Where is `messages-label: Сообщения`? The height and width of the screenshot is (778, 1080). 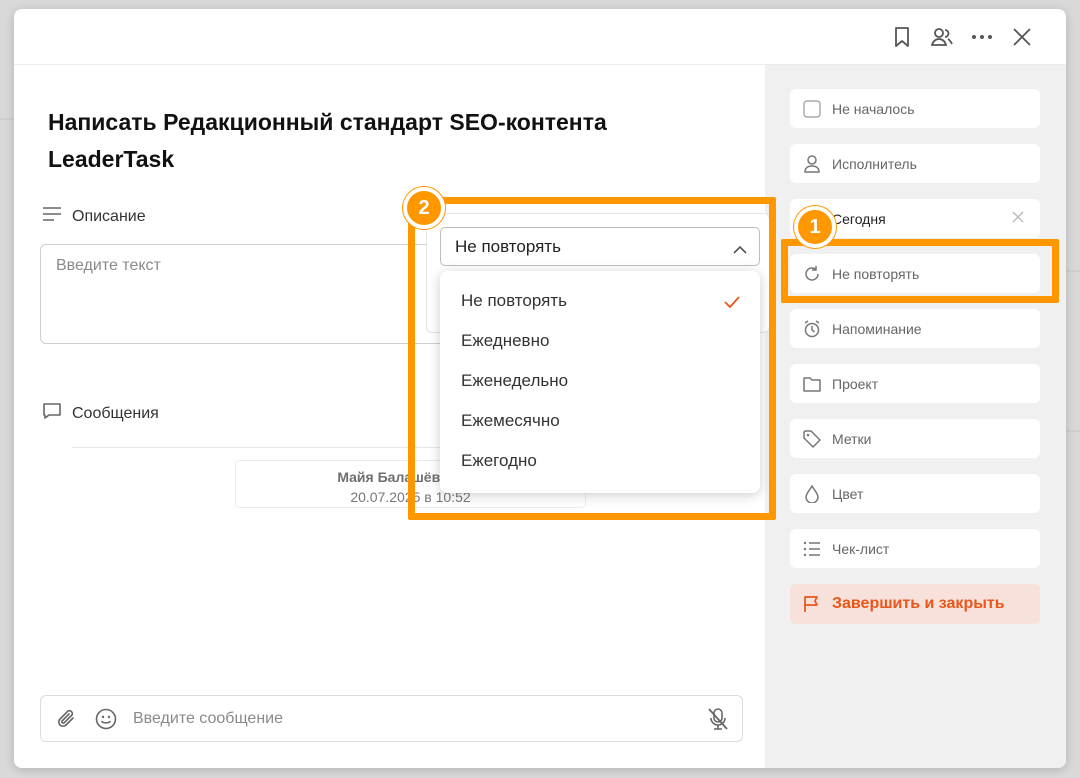
messages-label: Сообщения is located at coordinates (115, 413).